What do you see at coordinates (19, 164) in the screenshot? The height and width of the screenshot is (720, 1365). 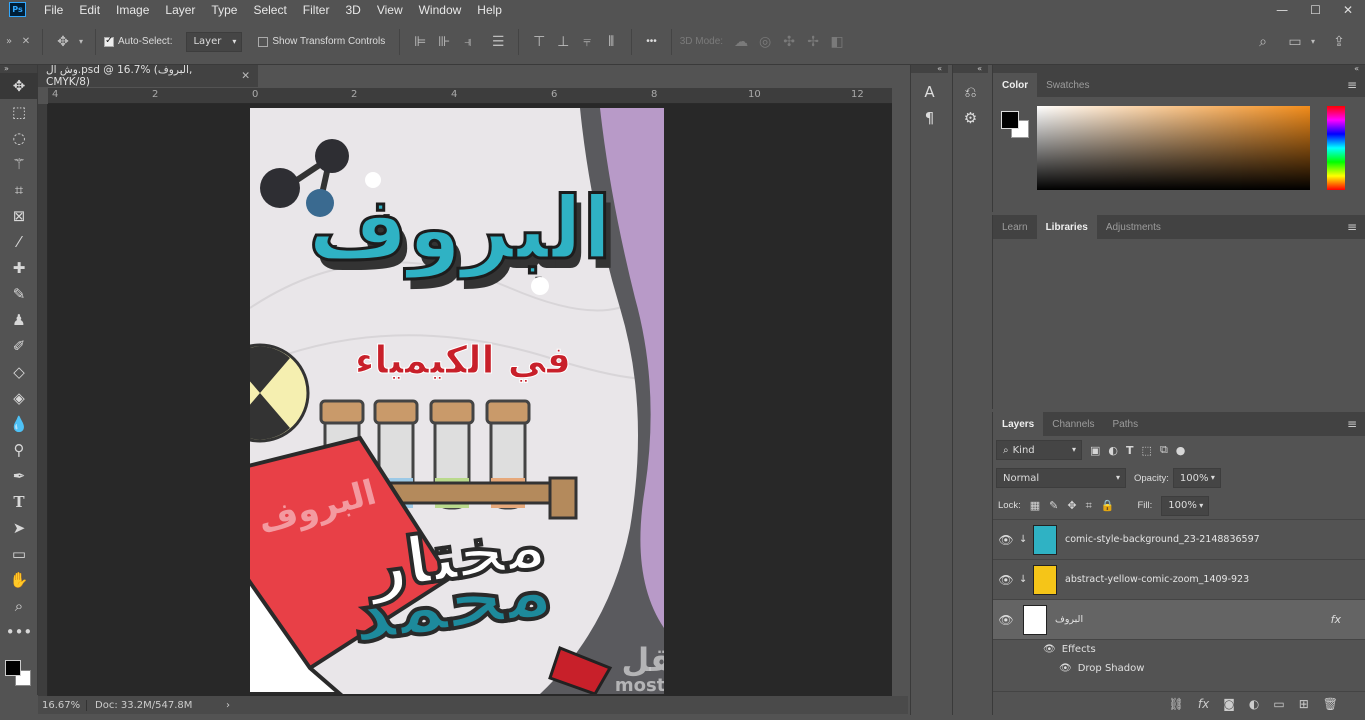 I see `magic-wand-tool-icon: ⚚` at bounding box center [19, 164].